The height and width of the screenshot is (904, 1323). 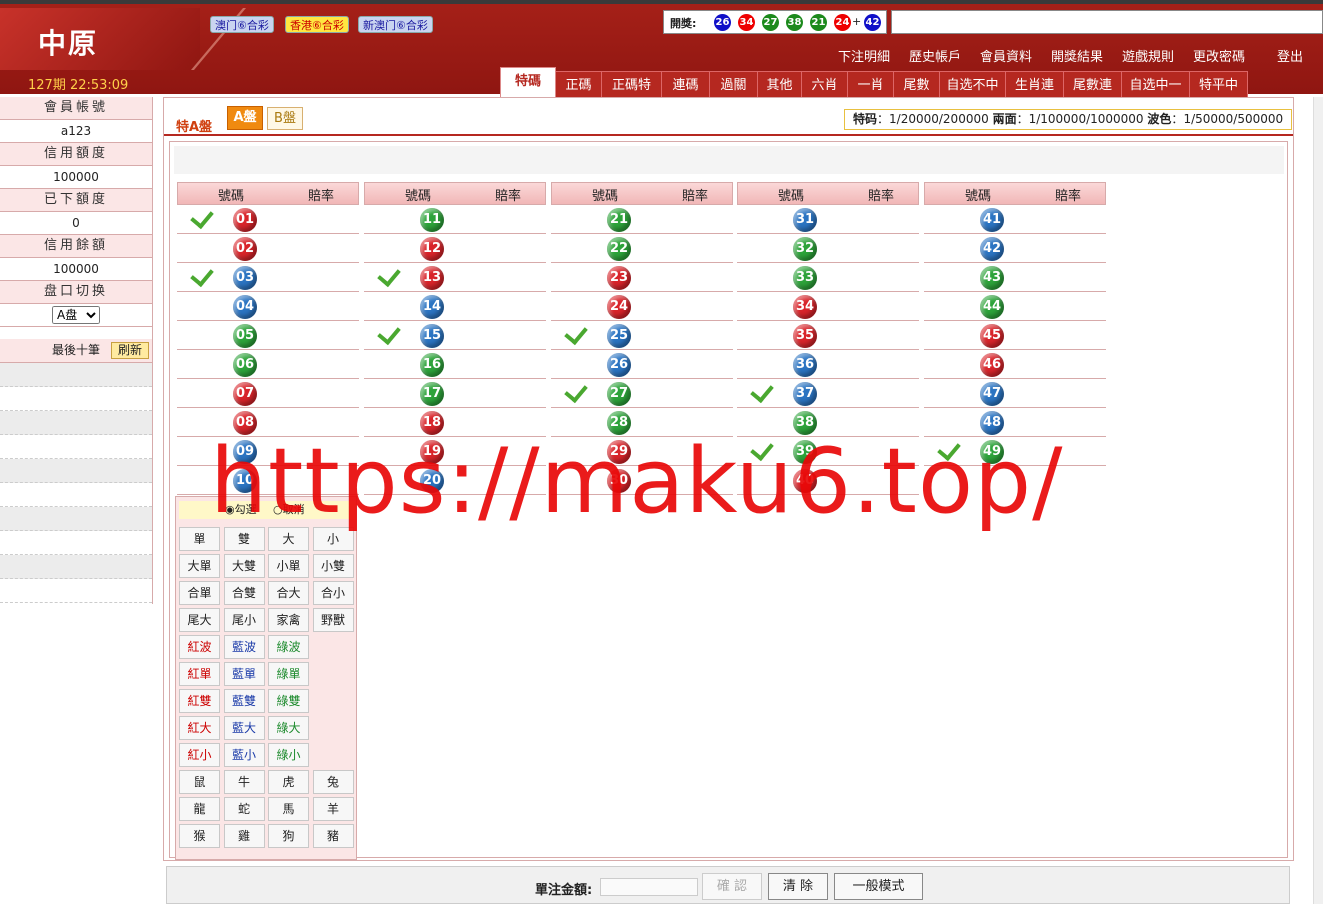 What do you see at coordinates (1093, 84) in the screenshot?
I see `tab-item: 尾數連` at bounding box center [1093, 84].